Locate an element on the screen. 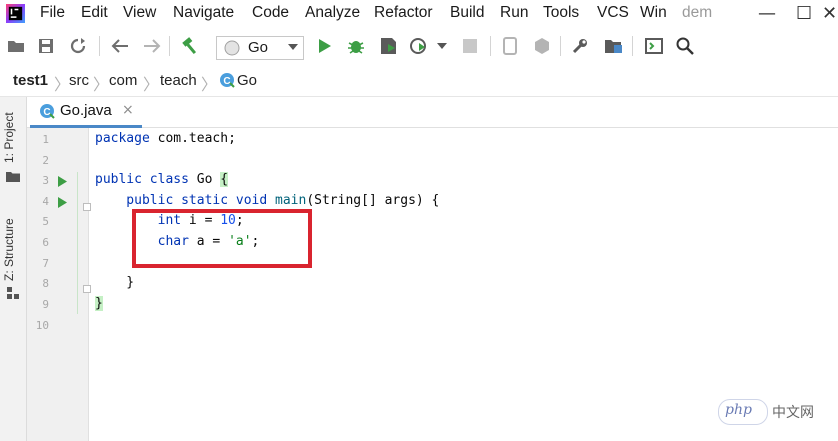  code-token: (String[] args) { is located at coordinates (373, 200).